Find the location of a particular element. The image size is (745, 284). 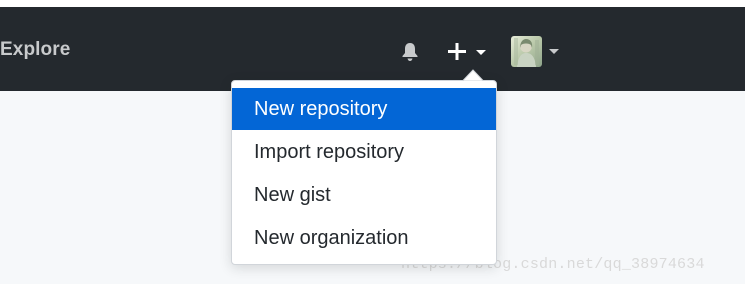

menu-item-new-organization: New organization is located at coordinates (364, 238).